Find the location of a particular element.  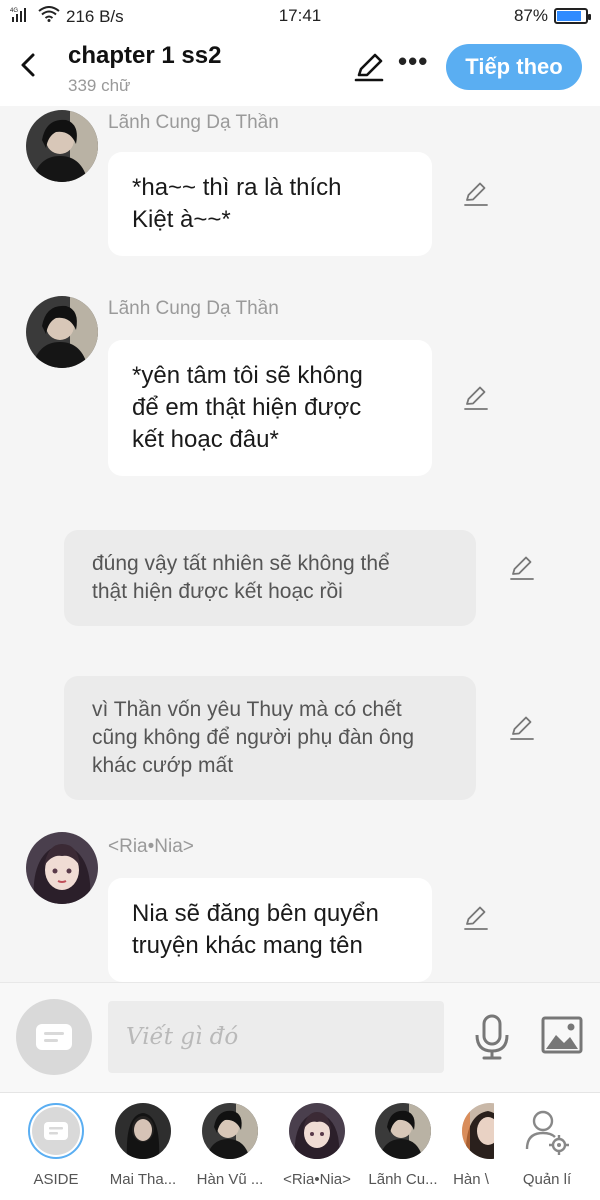

manage-characters-button: Quản lí is located at coordinates (547, 1145).